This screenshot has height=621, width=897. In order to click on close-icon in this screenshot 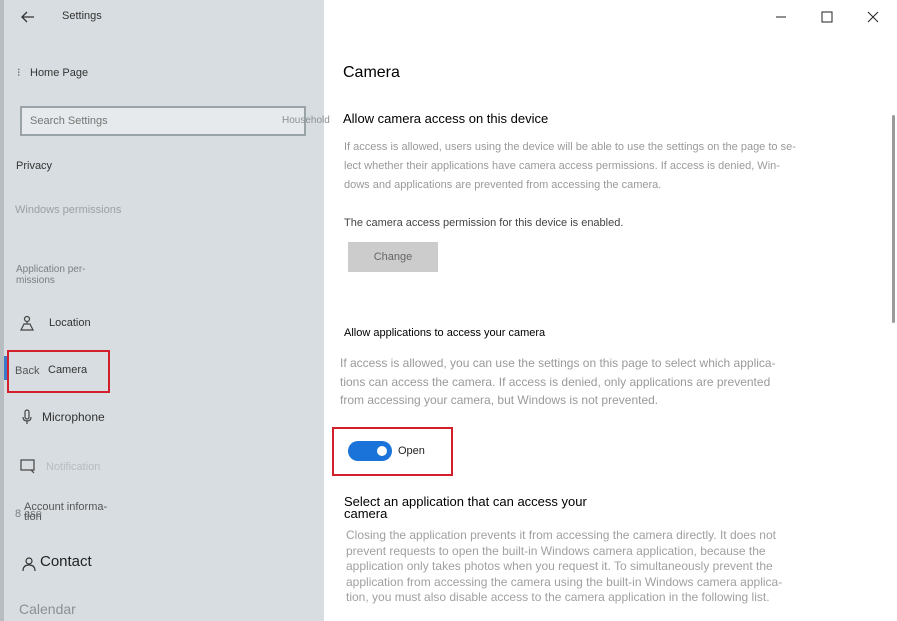, I will do `click(873, 17)`.